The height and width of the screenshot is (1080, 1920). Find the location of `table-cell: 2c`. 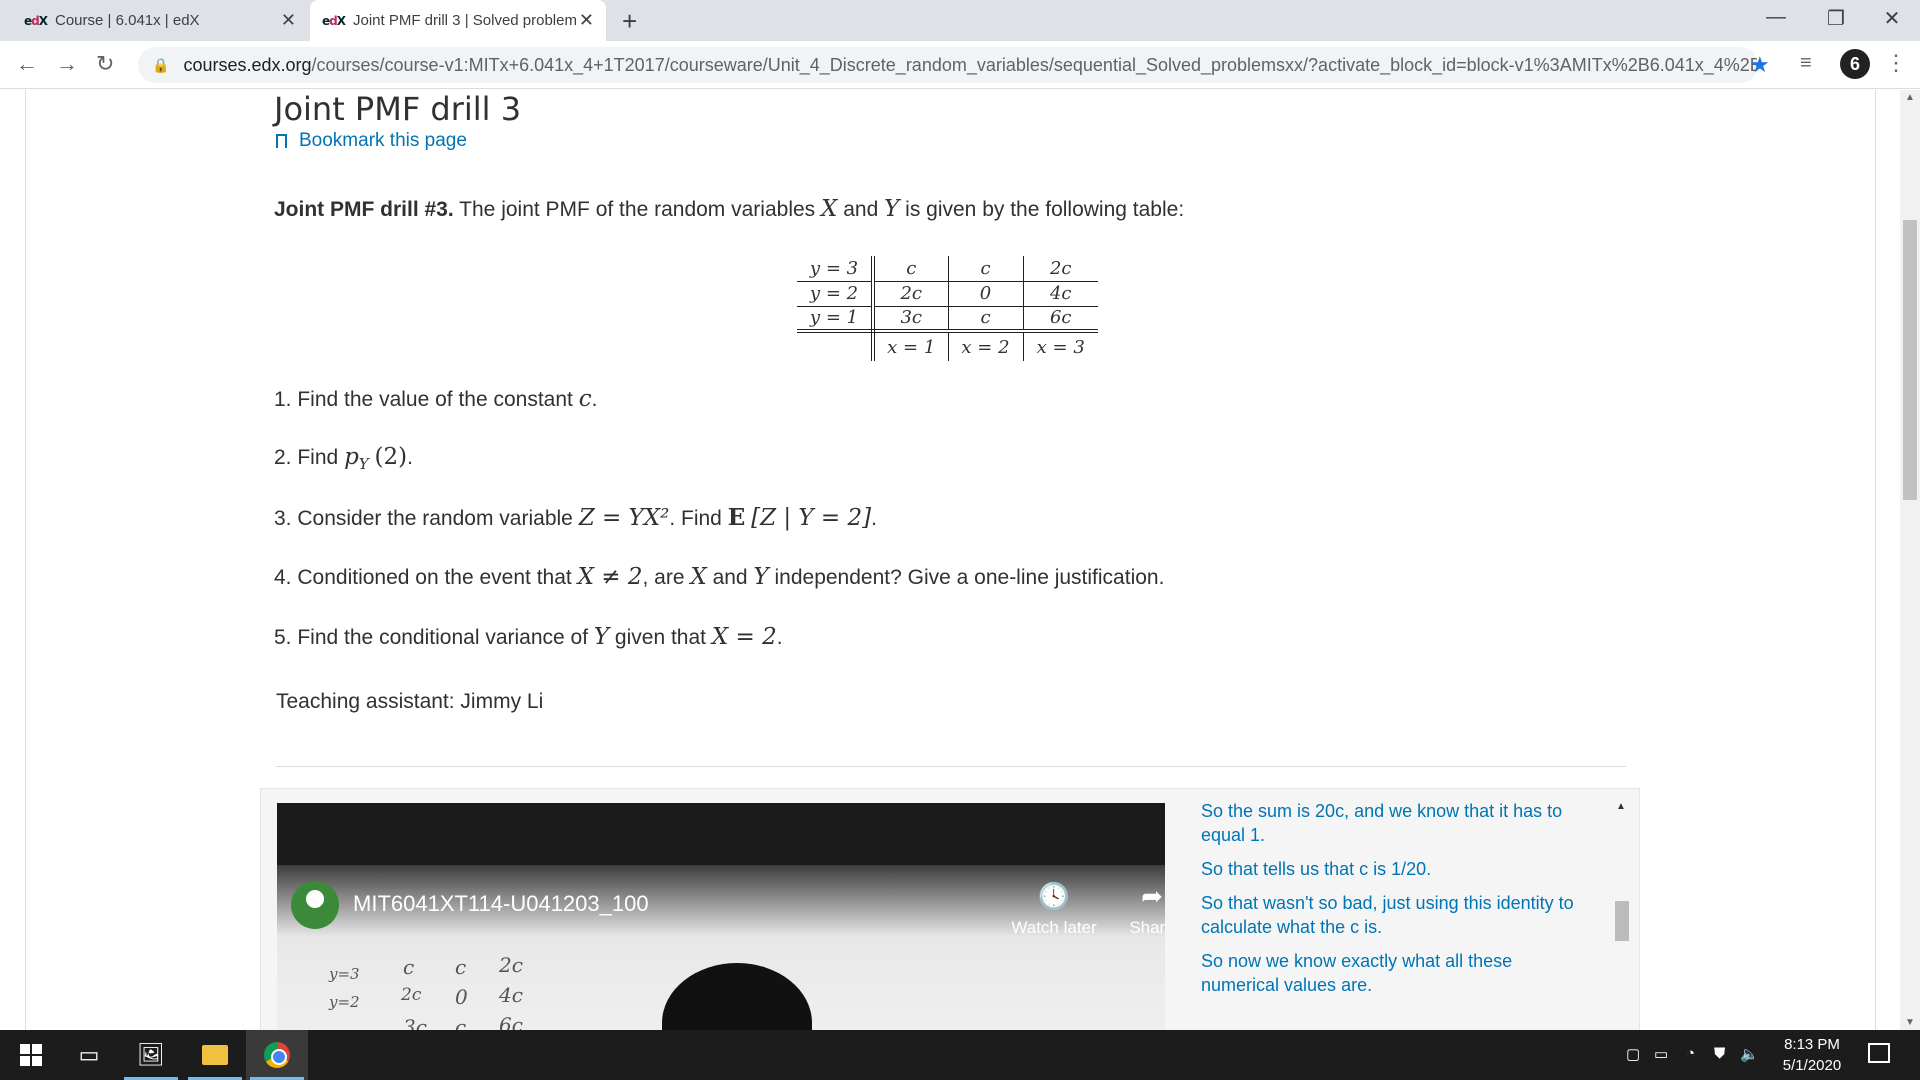

table-cell: 2c is located at coordinates (1060, 269).